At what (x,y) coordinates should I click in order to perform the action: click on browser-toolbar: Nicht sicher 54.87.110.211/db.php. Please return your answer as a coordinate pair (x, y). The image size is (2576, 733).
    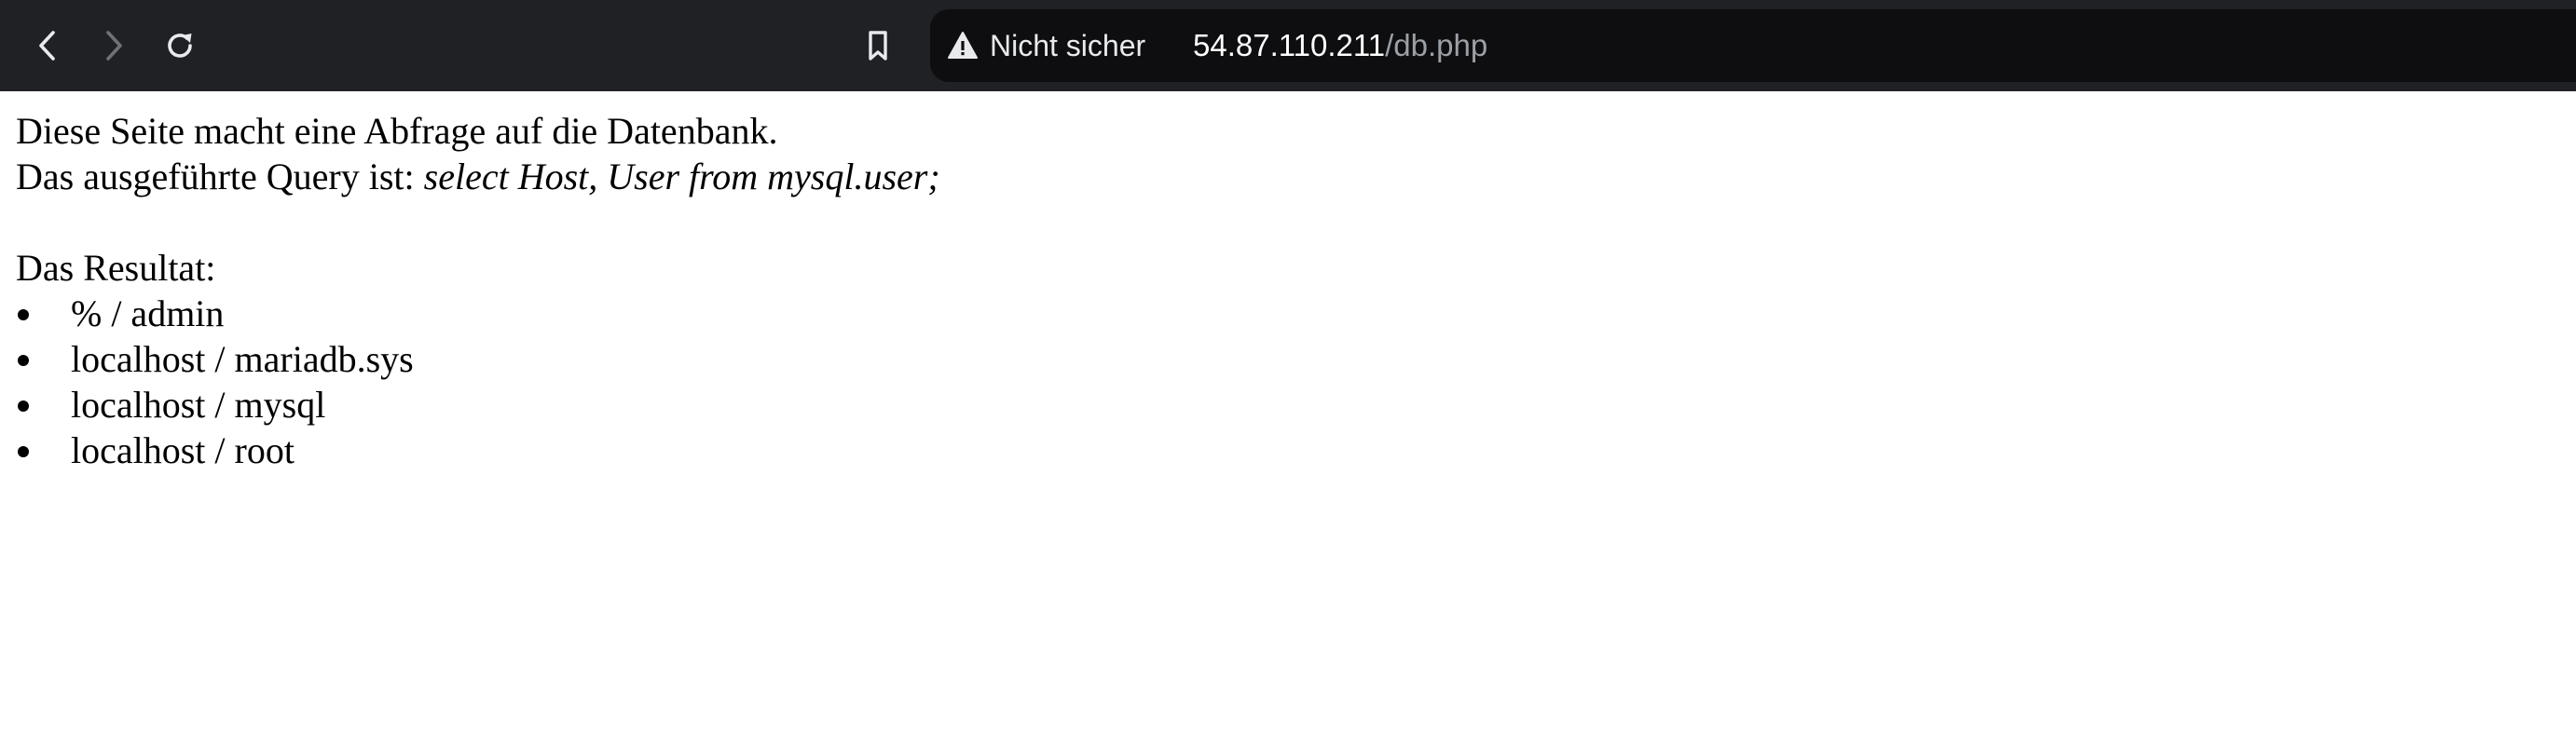
    Looking at the image, I should click on (1288, 45).